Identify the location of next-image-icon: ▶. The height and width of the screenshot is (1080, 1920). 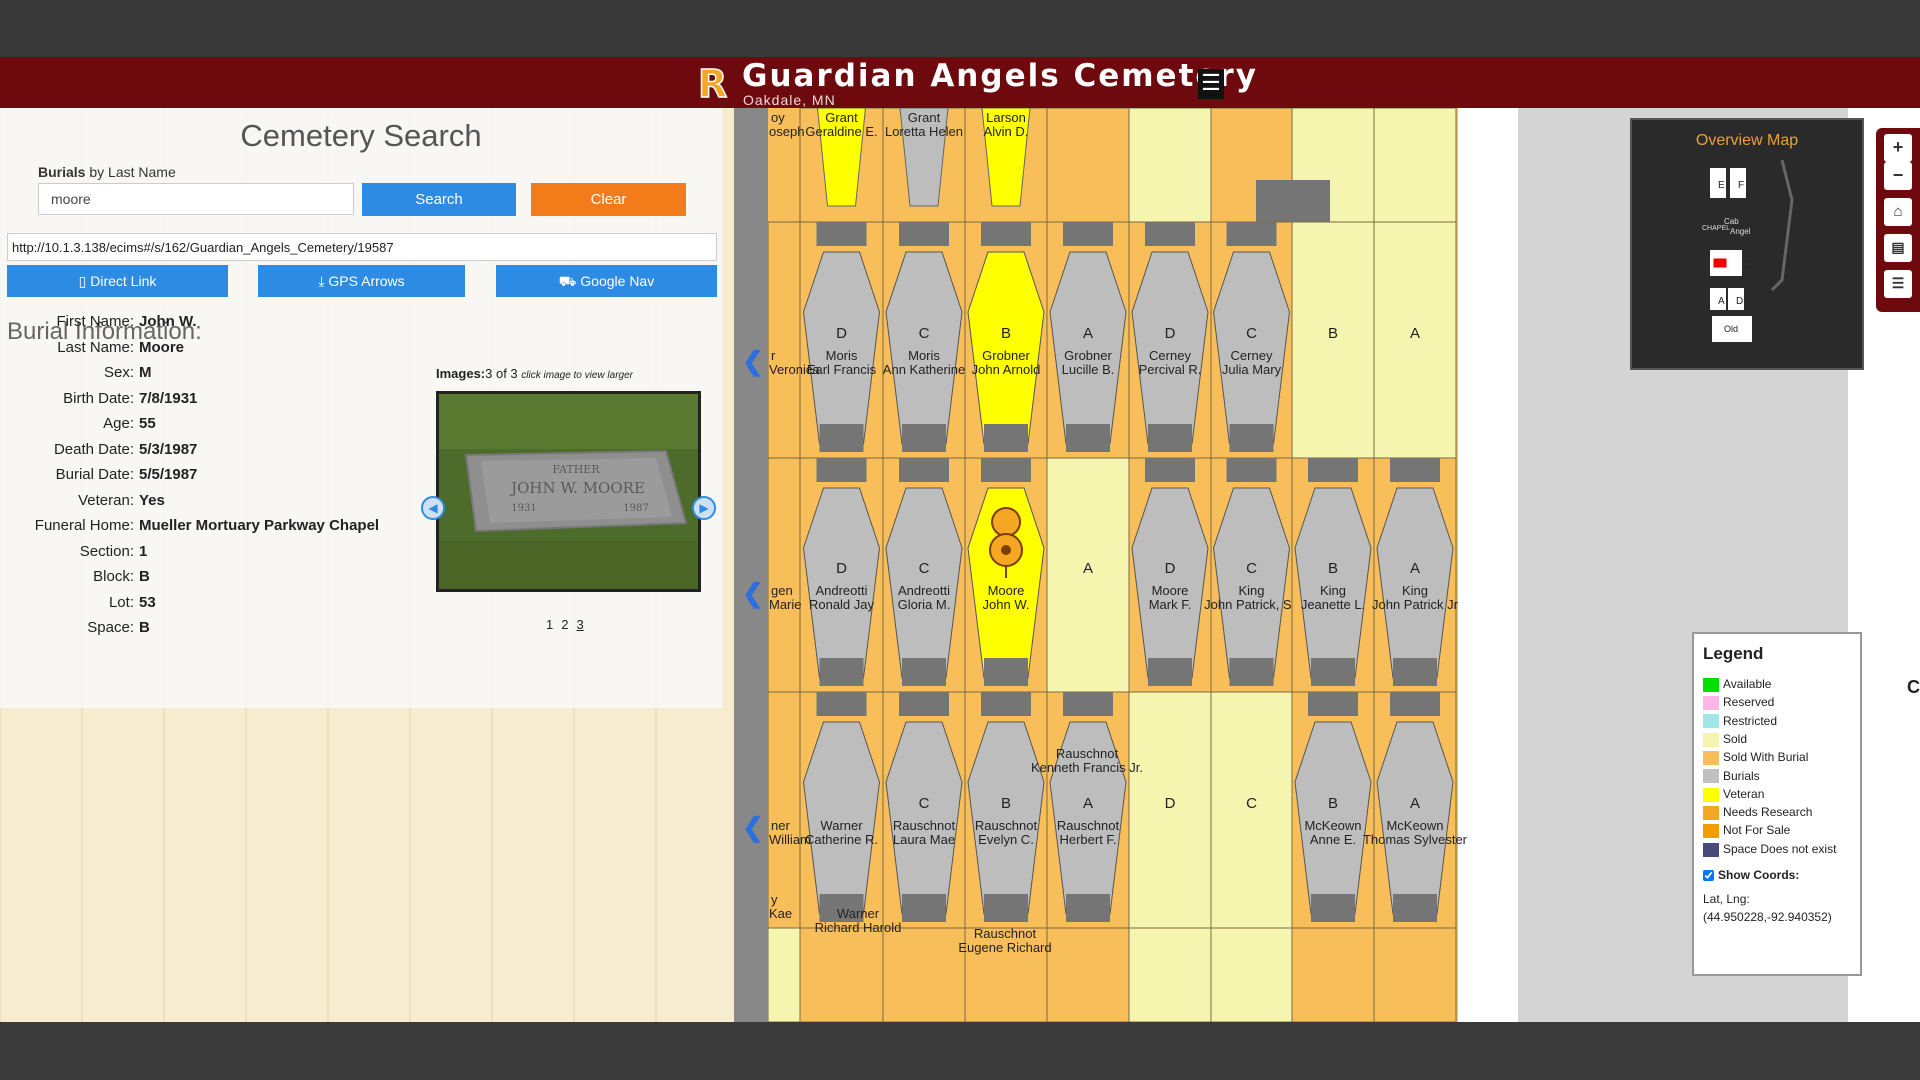
(704, 508).